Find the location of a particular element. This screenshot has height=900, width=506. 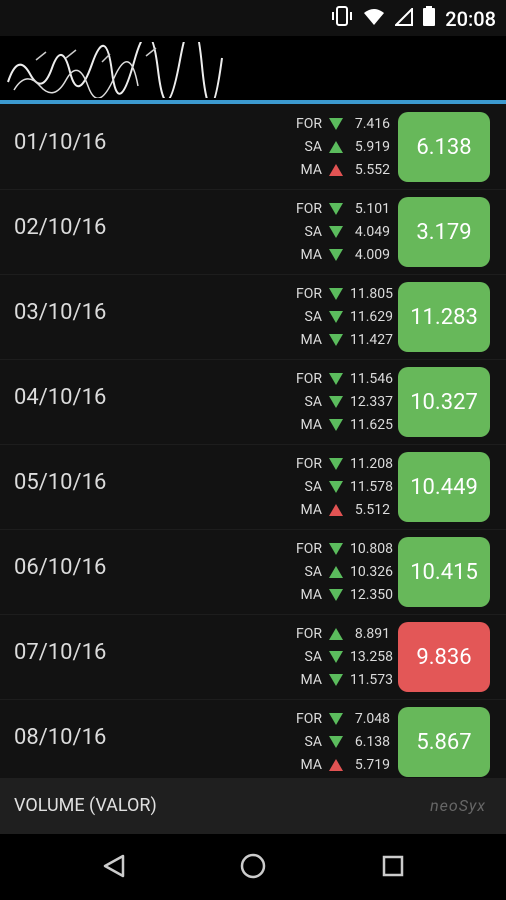

system-nav-bar is located at coordinates (253, 867).